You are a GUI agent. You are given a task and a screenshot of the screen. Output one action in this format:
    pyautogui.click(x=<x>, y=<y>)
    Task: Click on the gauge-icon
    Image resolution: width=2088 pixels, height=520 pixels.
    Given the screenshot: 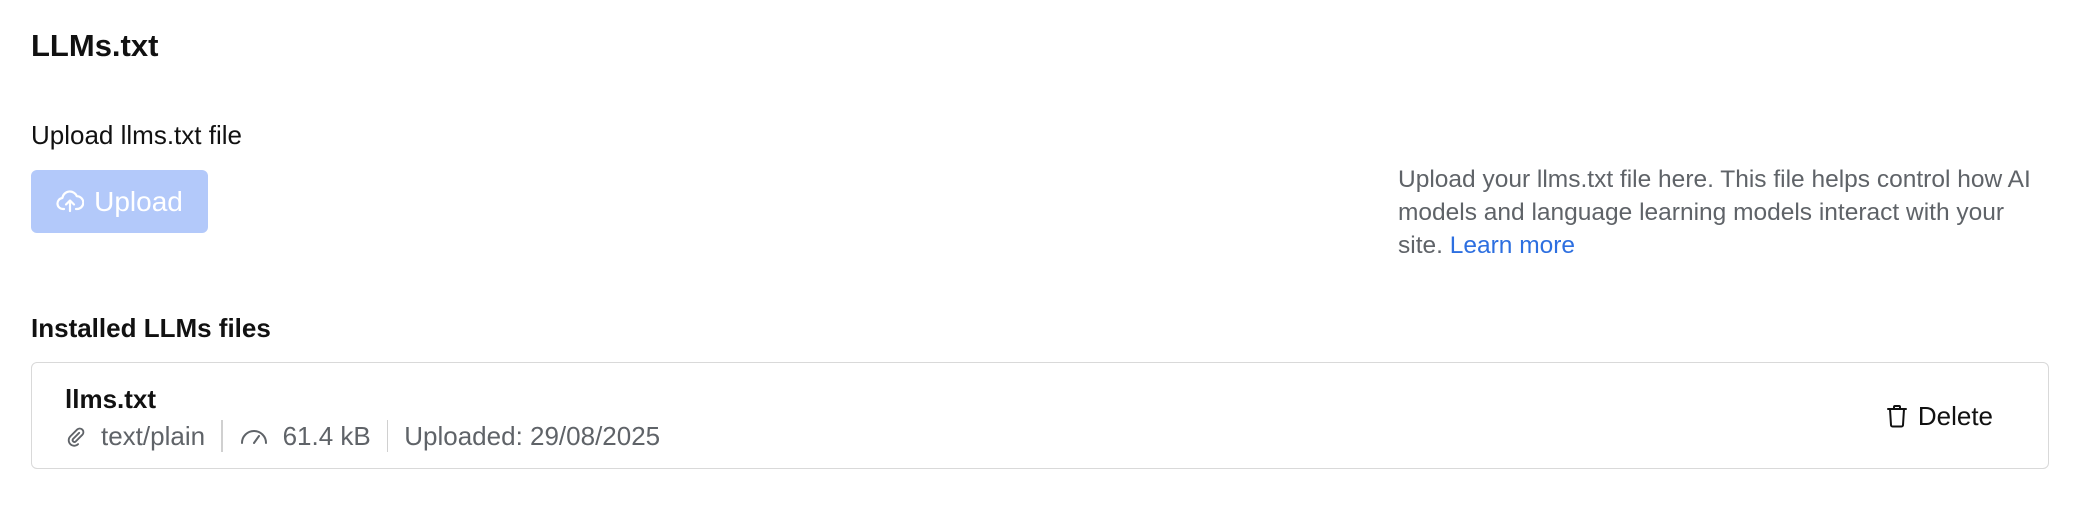 What is the action you would take?
    pyautogui.click(x=254, y=436)
    